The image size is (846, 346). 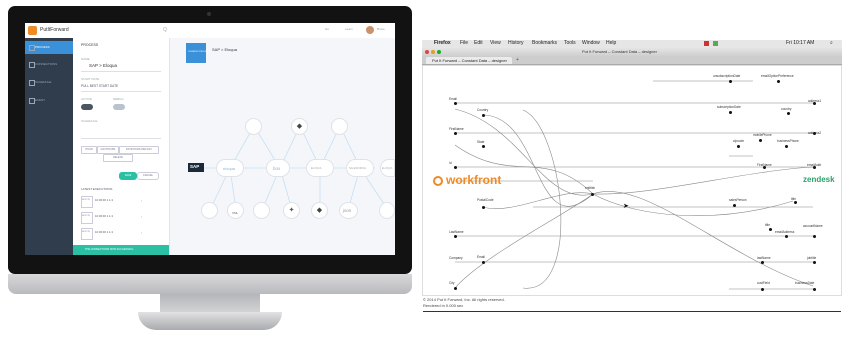 I want to click on user-name: Bruce, so click(x=381, y=29).